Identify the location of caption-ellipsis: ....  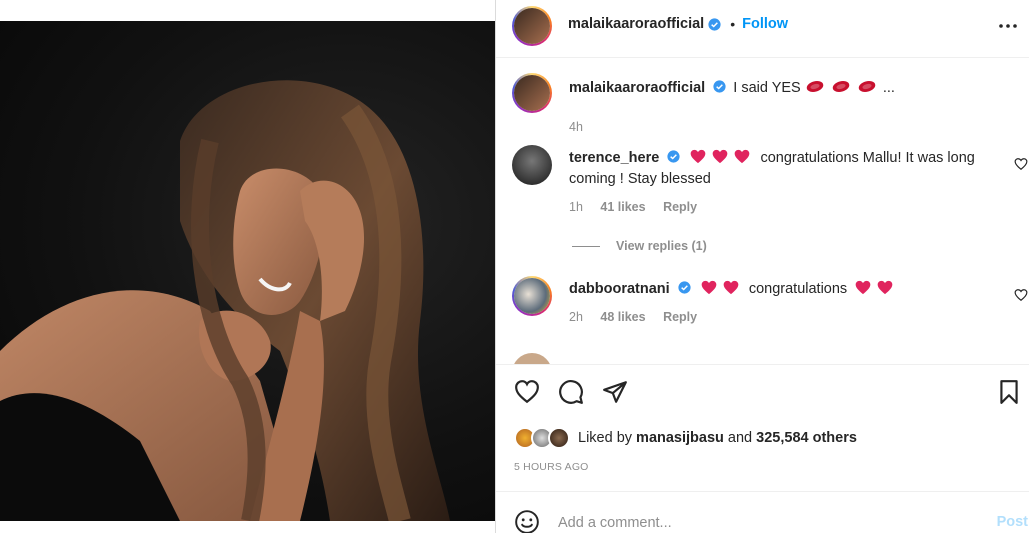
(888, 88).